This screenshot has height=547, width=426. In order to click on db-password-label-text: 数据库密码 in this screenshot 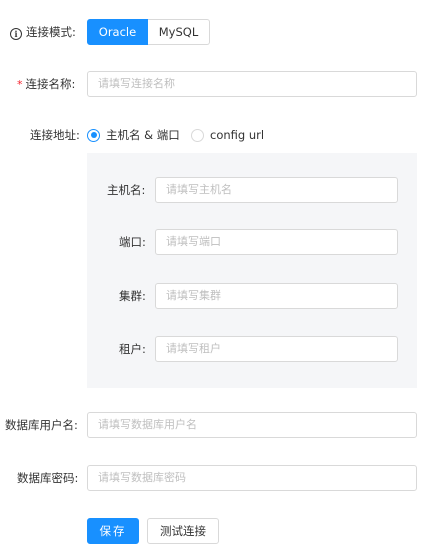, I will do `click(46, 478)`.